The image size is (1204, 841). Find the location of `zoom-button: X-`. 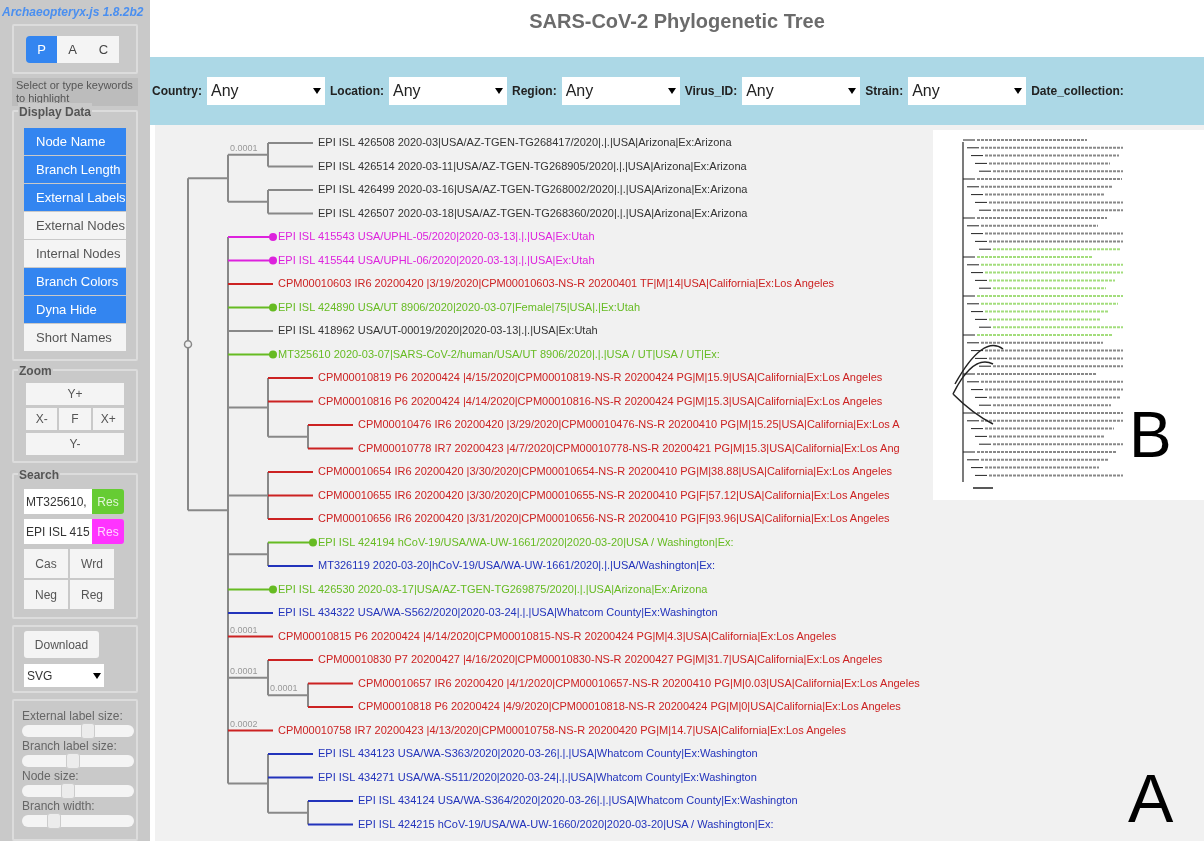

zoom-button: X- is located at coordinates (42, 419).